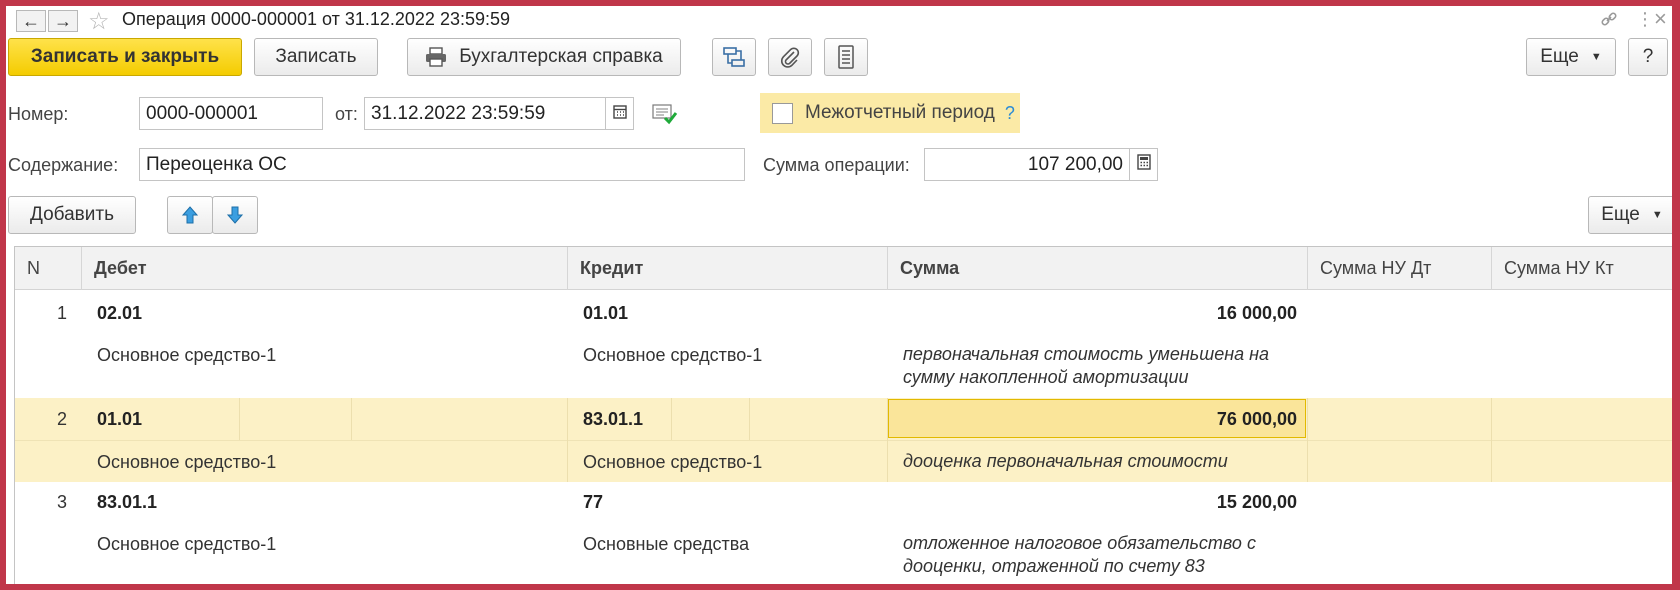 The width and height of the screenshot is (1680, 590). I want to click on sum-value: 16 000,00, so click(1092, 313).